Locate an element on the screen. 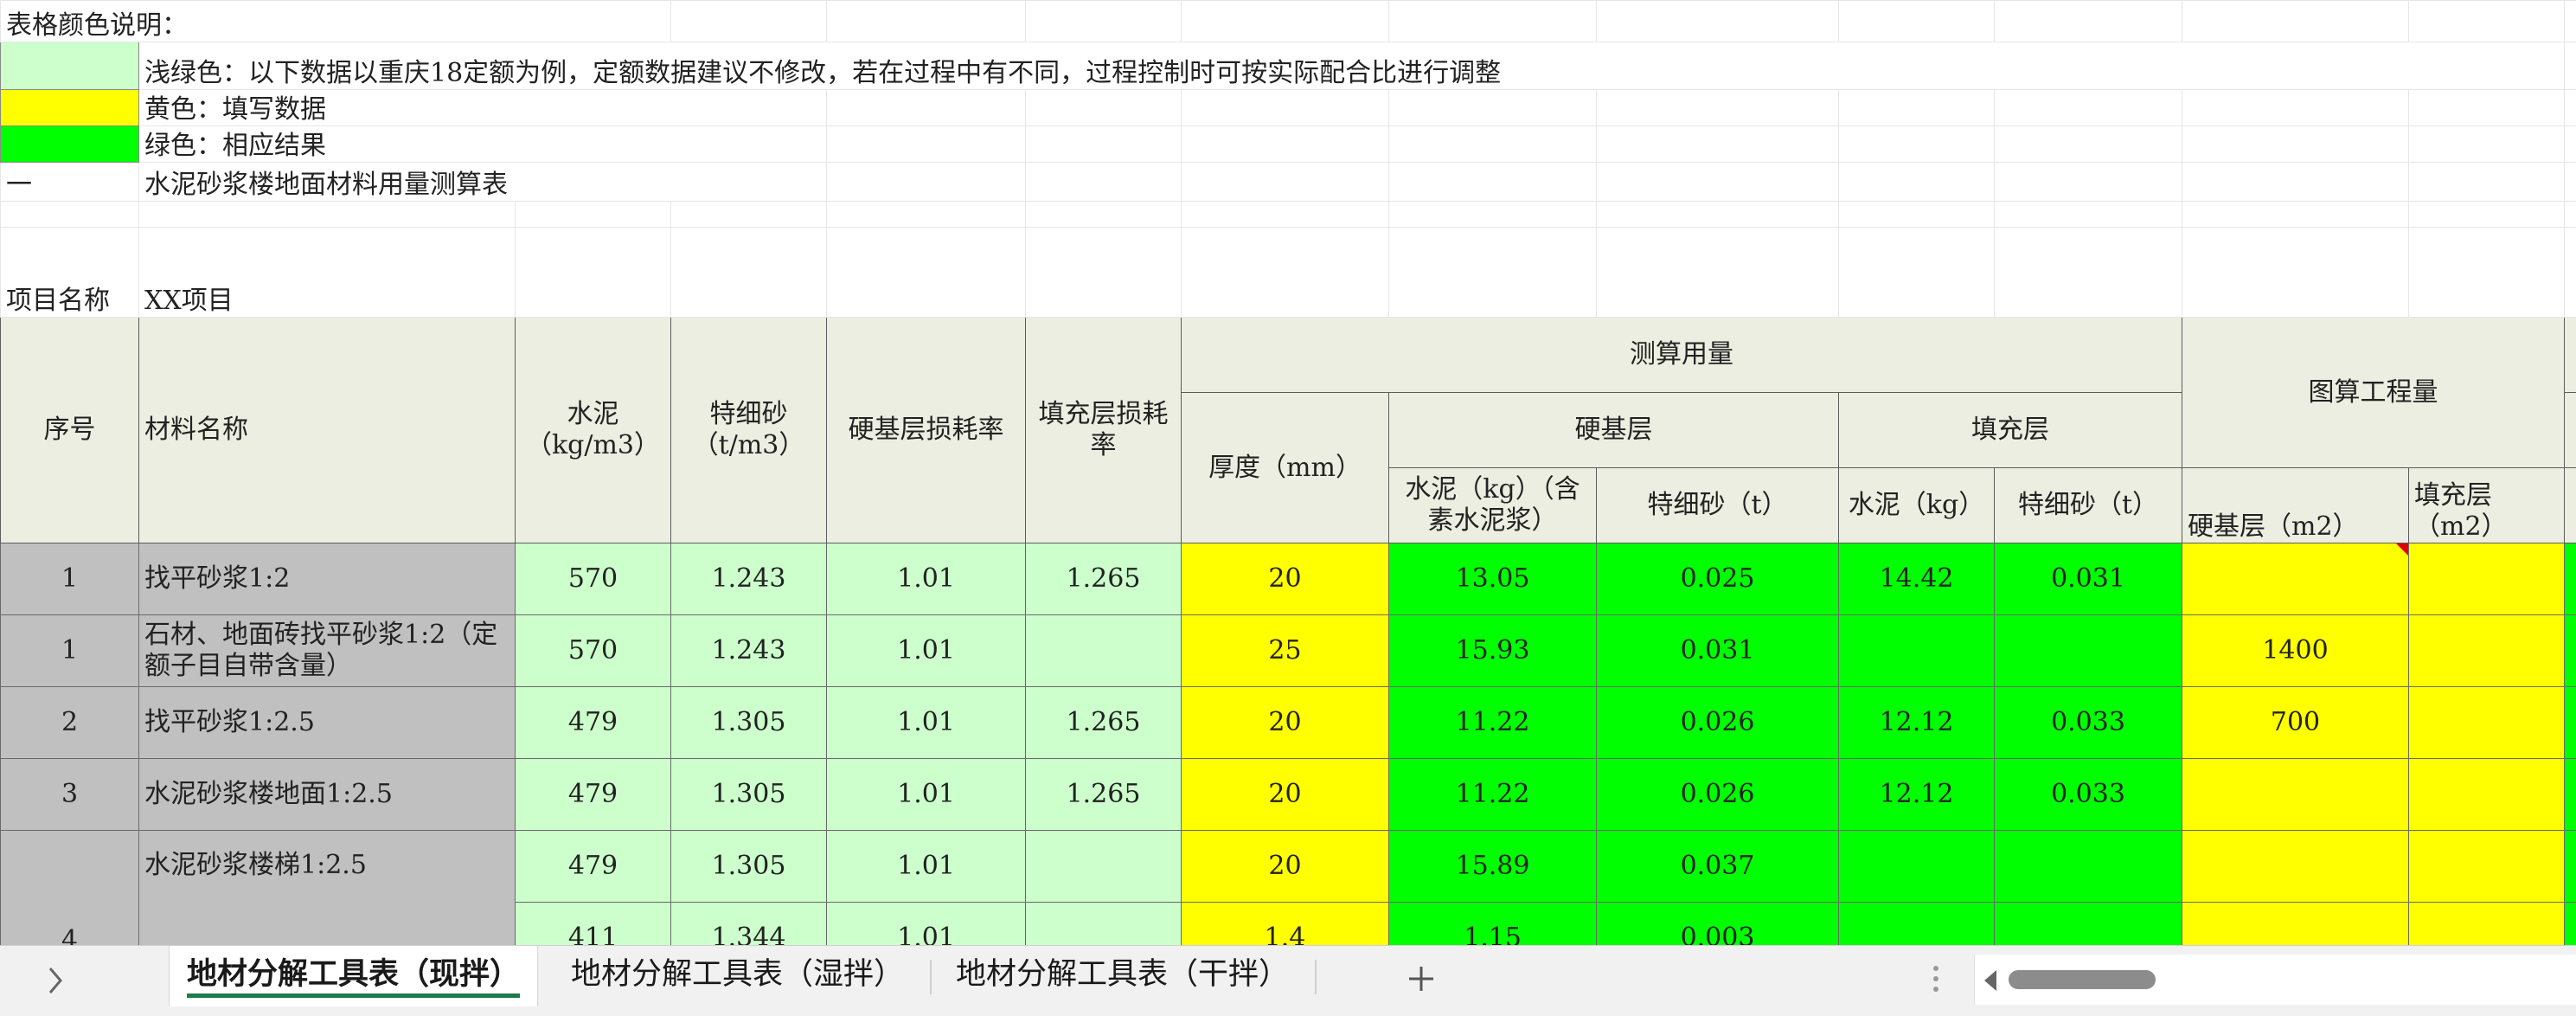  project-label: 项目名称 is located at coordinates (70, 273).